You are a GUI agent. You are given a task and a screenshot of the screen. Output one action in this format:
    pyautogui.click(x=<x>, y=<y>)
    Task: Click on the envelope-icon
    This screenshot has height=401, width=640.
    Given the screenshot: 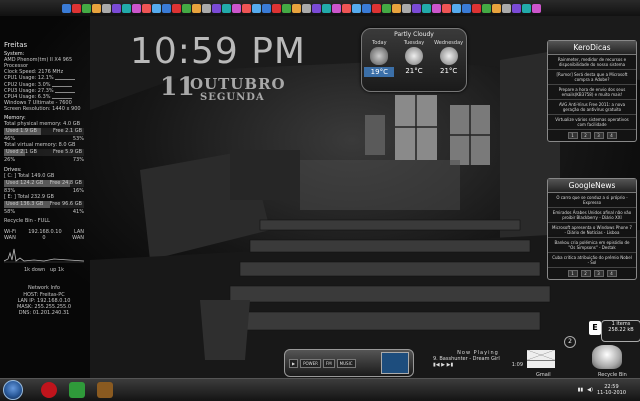 What is the action you would take?
    pyautogui.click(x=541, y=359)
    